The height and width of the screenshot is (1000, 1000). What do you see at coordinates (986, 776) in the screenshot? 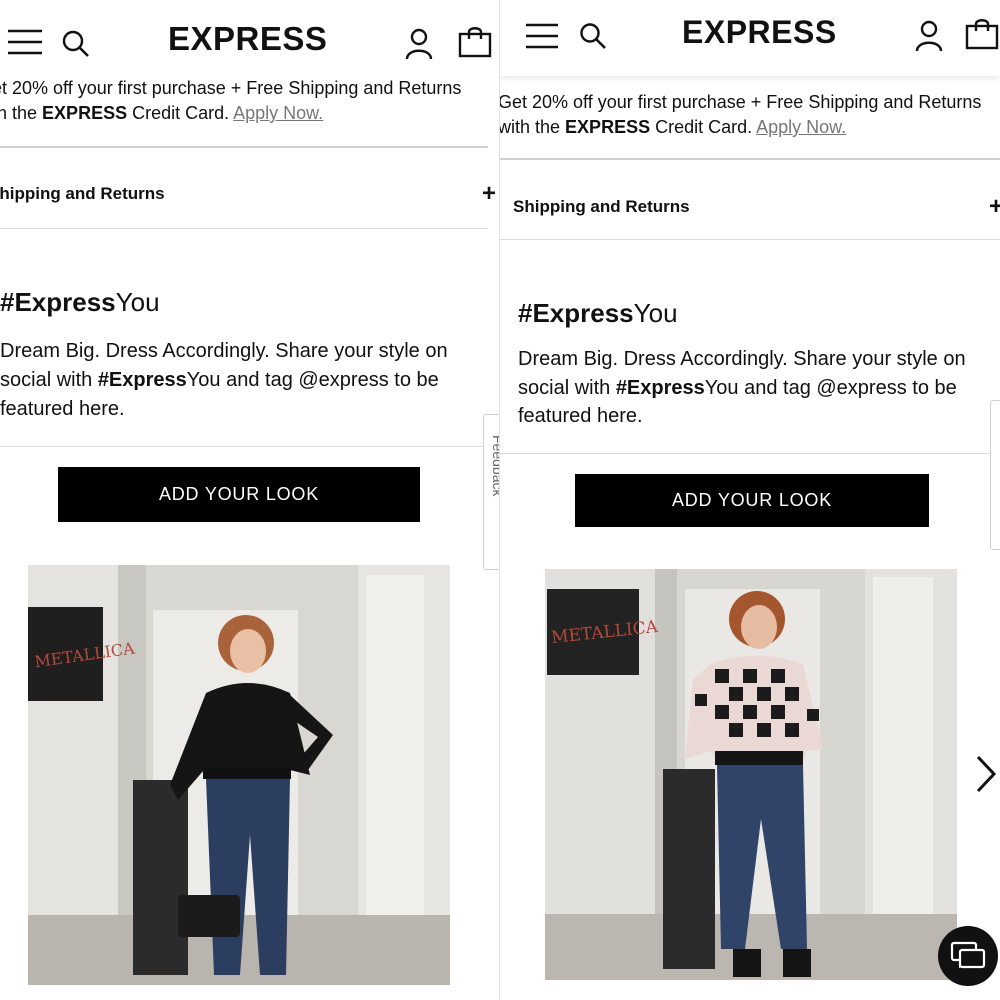
I see `chevron-right-icon` at bounding box center [986, 776].